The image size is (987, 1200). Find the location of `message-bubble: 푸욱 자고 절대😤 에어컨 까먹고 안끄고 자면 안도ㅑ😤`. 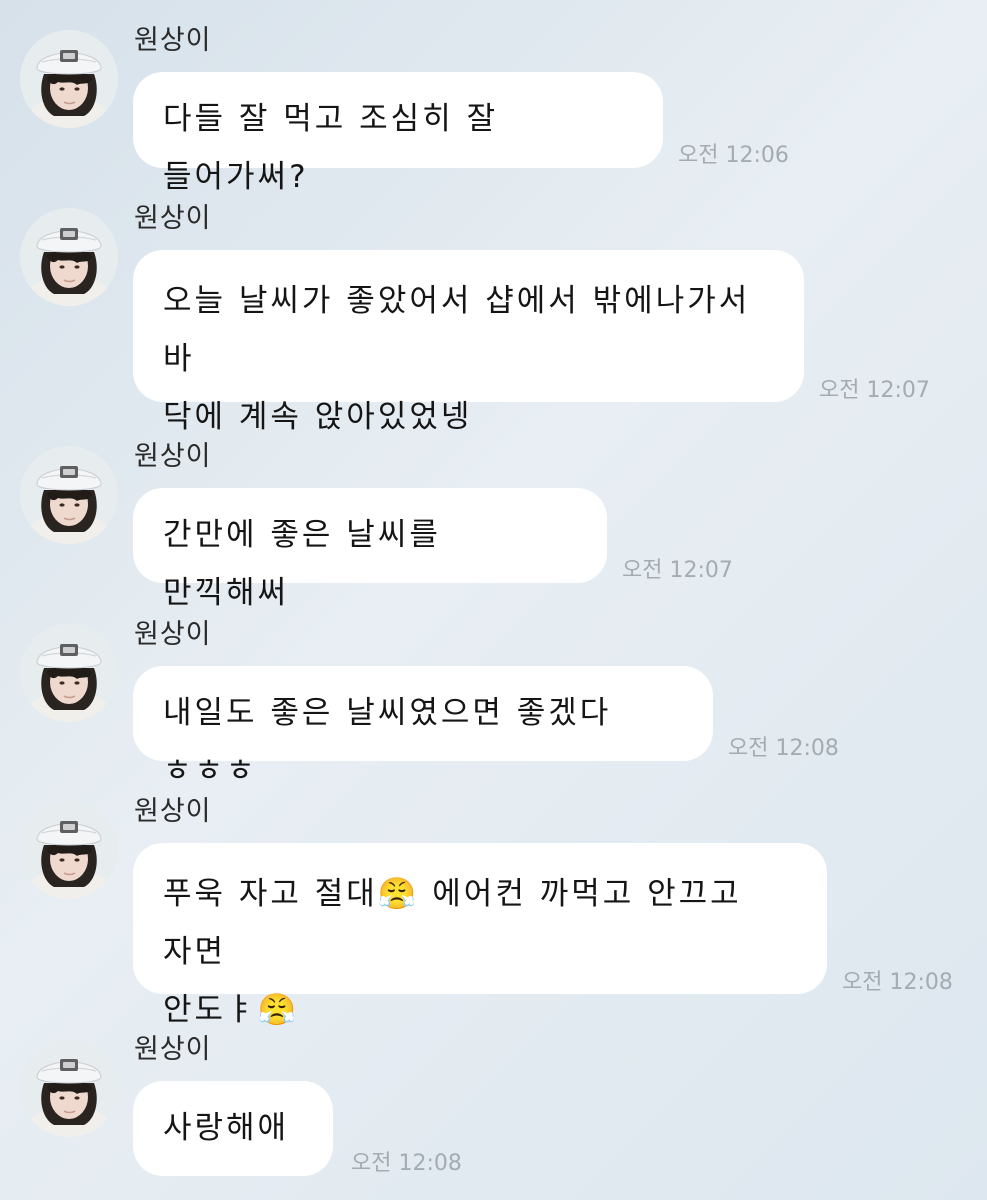

message-bubble: 푸욱 자고 절대😤 에어컨 까먹고 안끄고 자면 안도ㅑ😤 is located at coordinates (480, 935).